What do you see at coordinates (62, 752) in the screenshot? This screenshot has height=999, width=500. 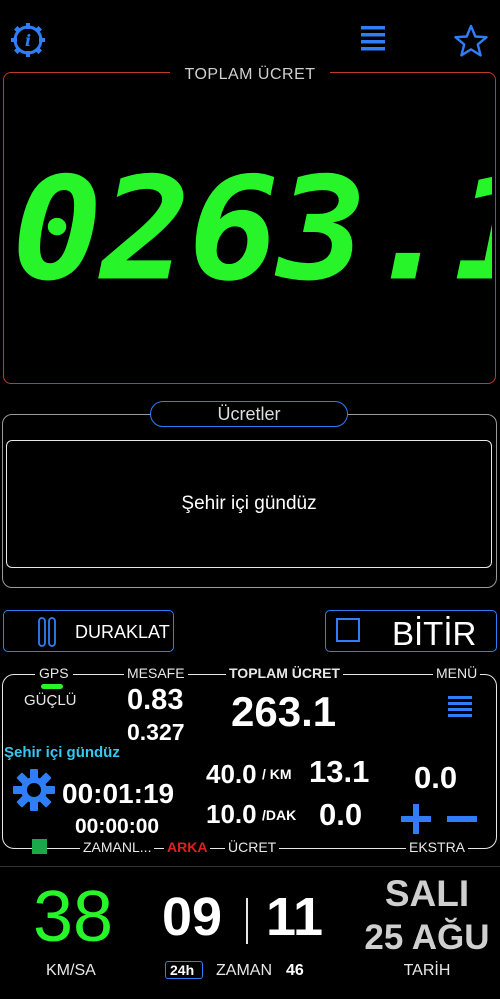 I see `tariff-name: Şehir içi gündüz` at bounding box center [62, 752].